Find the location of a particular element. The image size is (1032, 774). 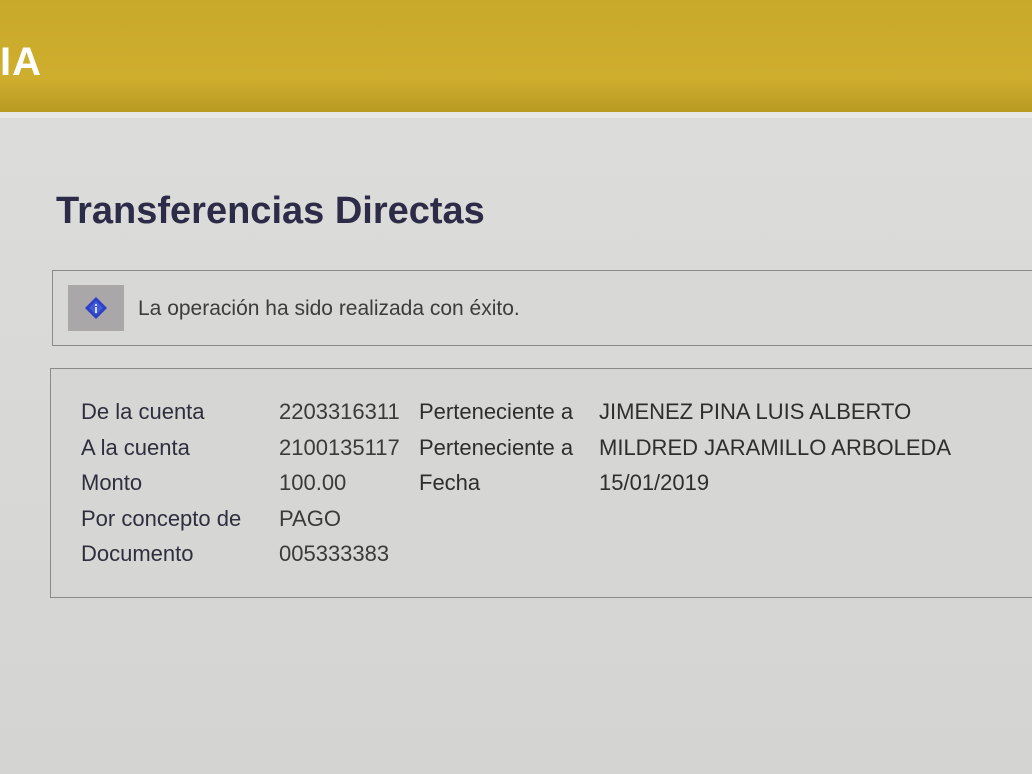

concept-value: PAGO is located at coordinates (310, 518).